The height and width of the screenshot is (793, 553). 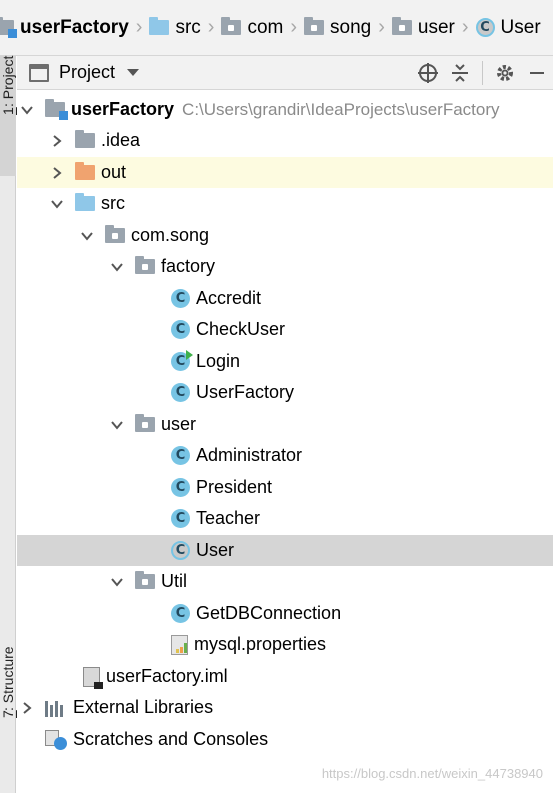 What do you see at coordinates (188, 27) in the screenshot?
I see `breadcrumb-label: src` at bounding box center [188, 27].